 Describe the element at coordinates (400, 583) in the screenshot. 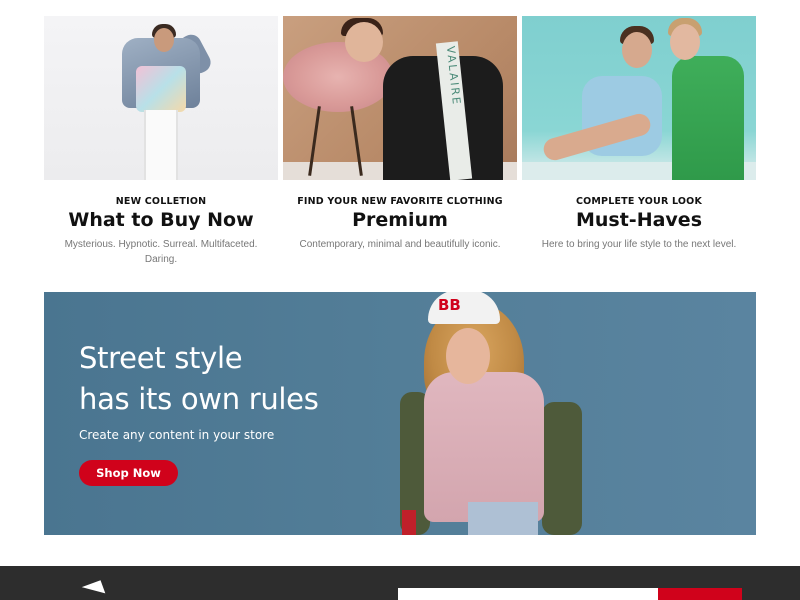

I see `footer` at that location.